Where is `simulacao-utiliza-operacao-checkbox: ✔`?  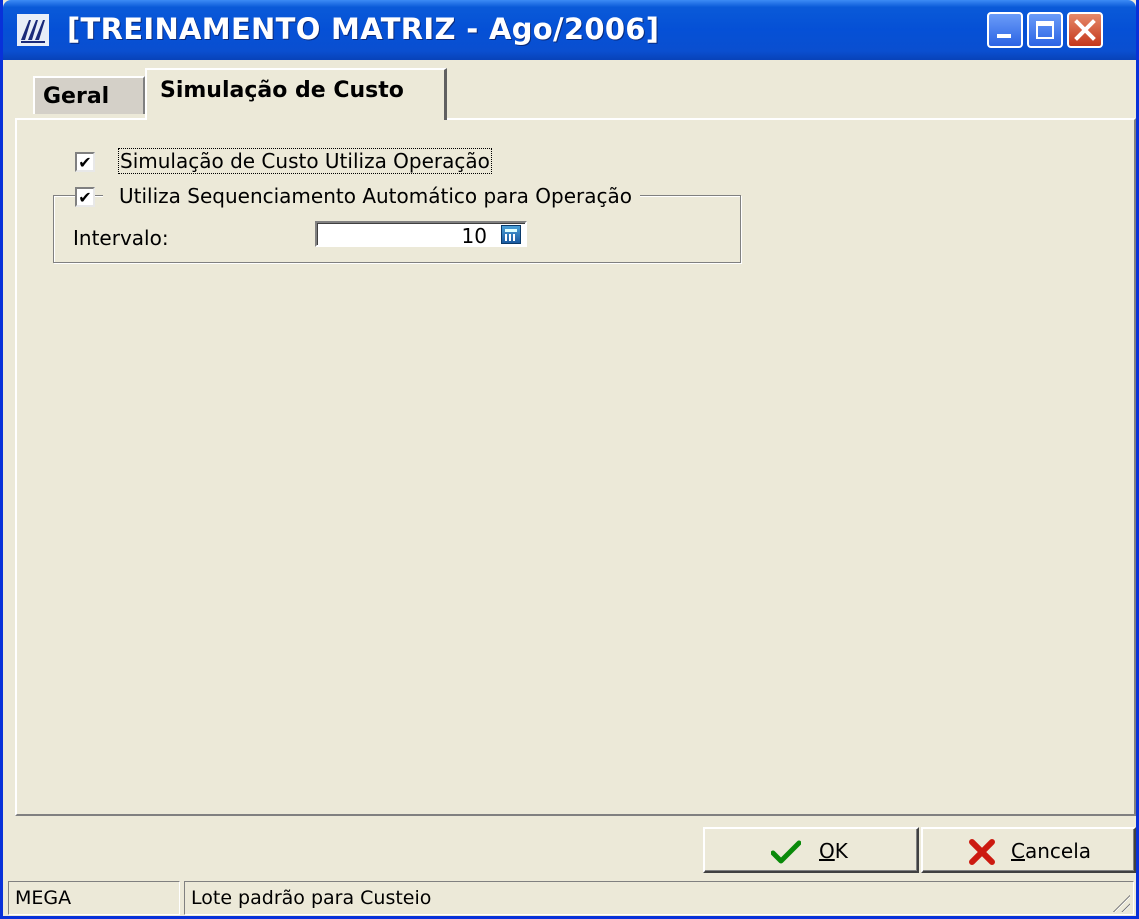
simulacao-utiliza-operacao-checkbox: ✔ is located at coordinates (85, 162).